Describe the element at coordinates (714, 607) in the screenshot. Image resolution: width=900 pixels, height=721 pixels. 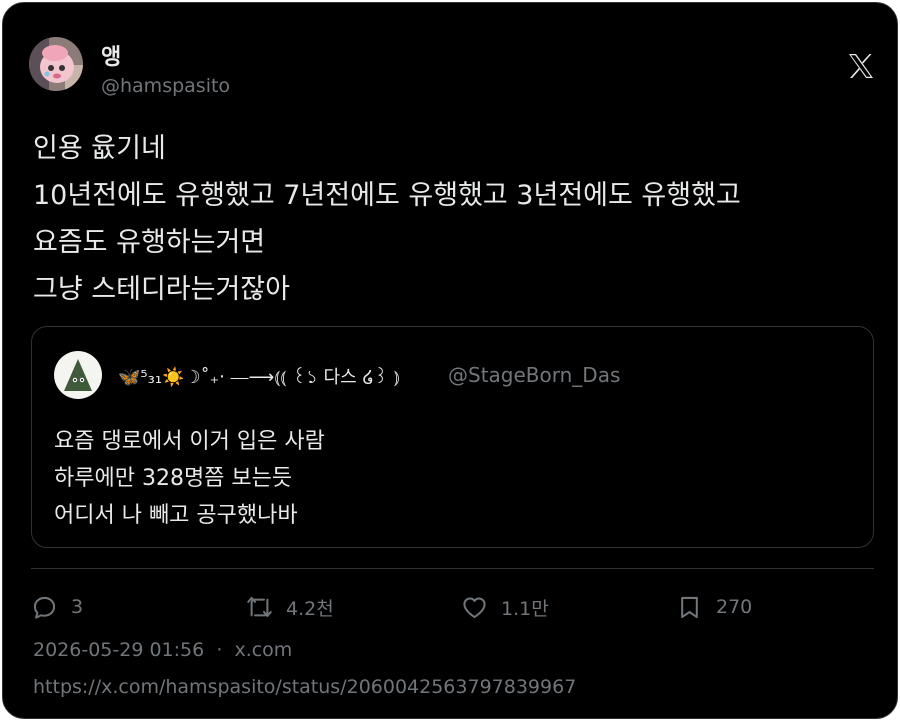
I see `bookmark-button: 270` at that location.